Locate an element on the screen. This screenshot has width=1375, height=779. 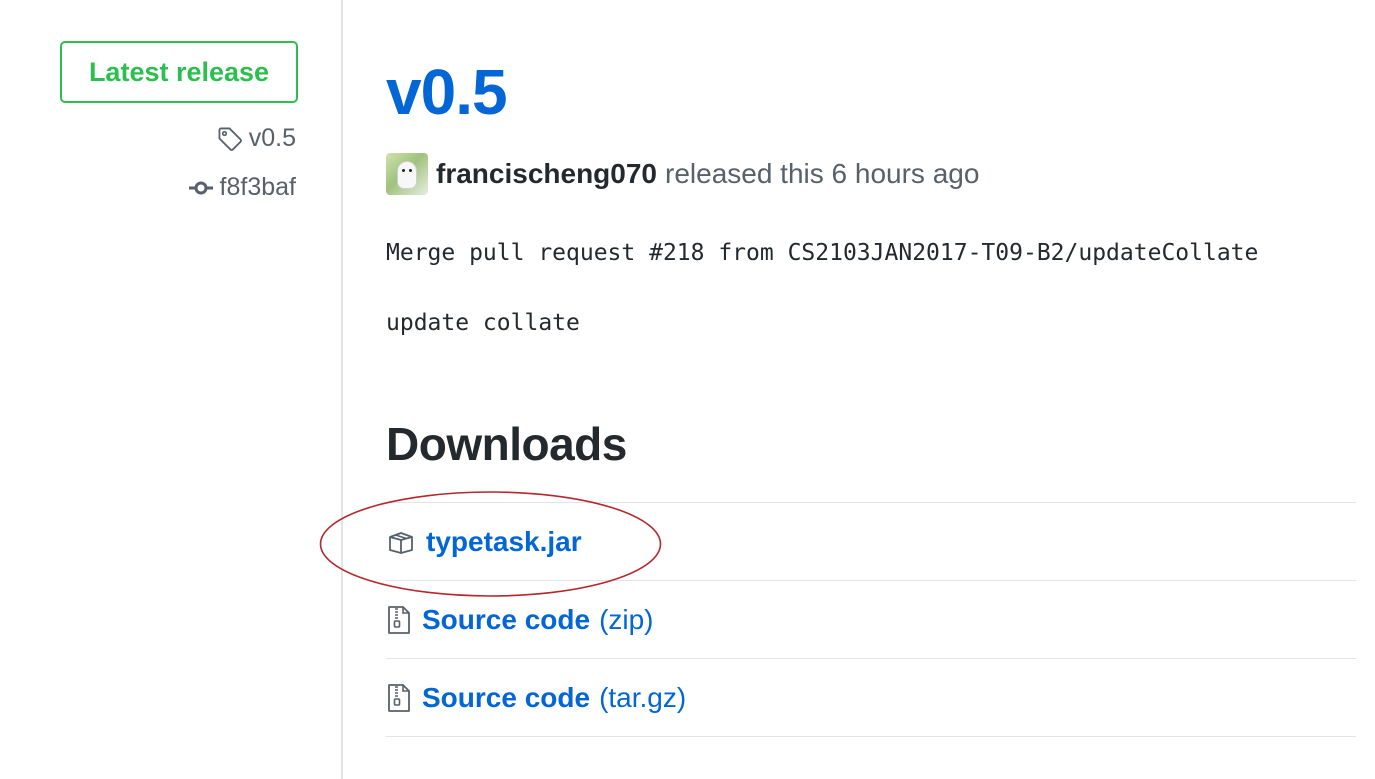
tag-link: v0.5 is located at coordinates (256, 138).